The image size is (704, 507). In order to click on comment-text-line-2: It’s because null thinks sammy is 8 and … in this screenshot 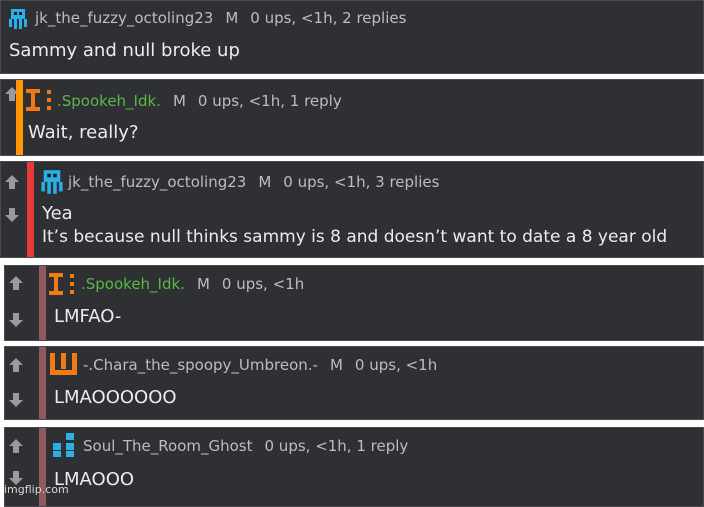, I will do `click(355, 237)`.